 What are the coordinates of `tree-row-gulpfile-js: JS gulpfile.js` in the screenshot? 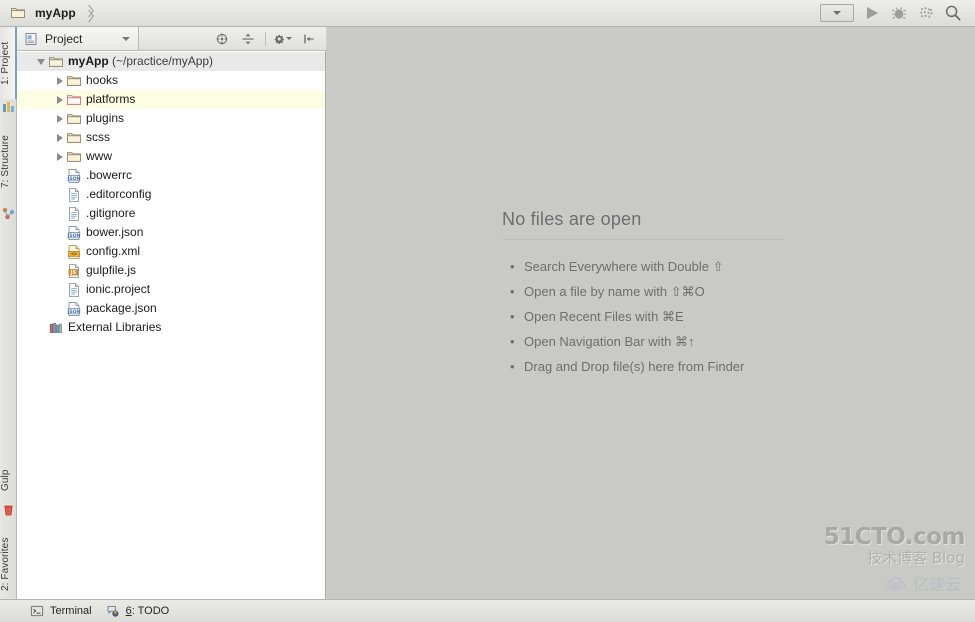 It's located at (171, 270).